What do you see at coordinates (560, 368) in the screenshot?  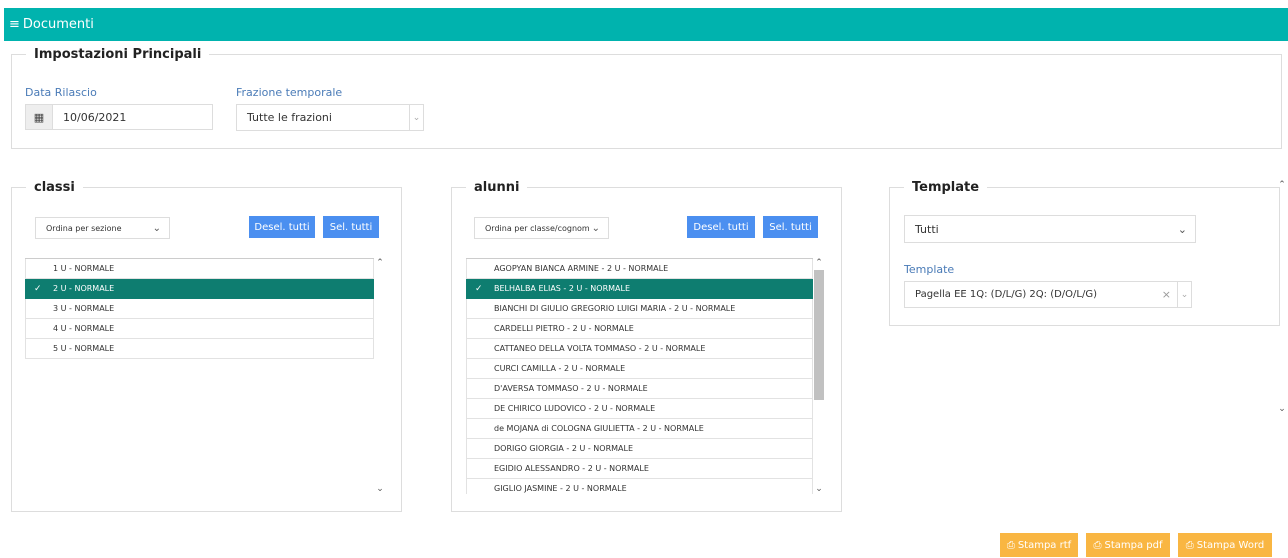 I see `alunni-list-item-label: CURCI CAMILLA - 2 U - NORMALE` at bounding box center [560, 368].